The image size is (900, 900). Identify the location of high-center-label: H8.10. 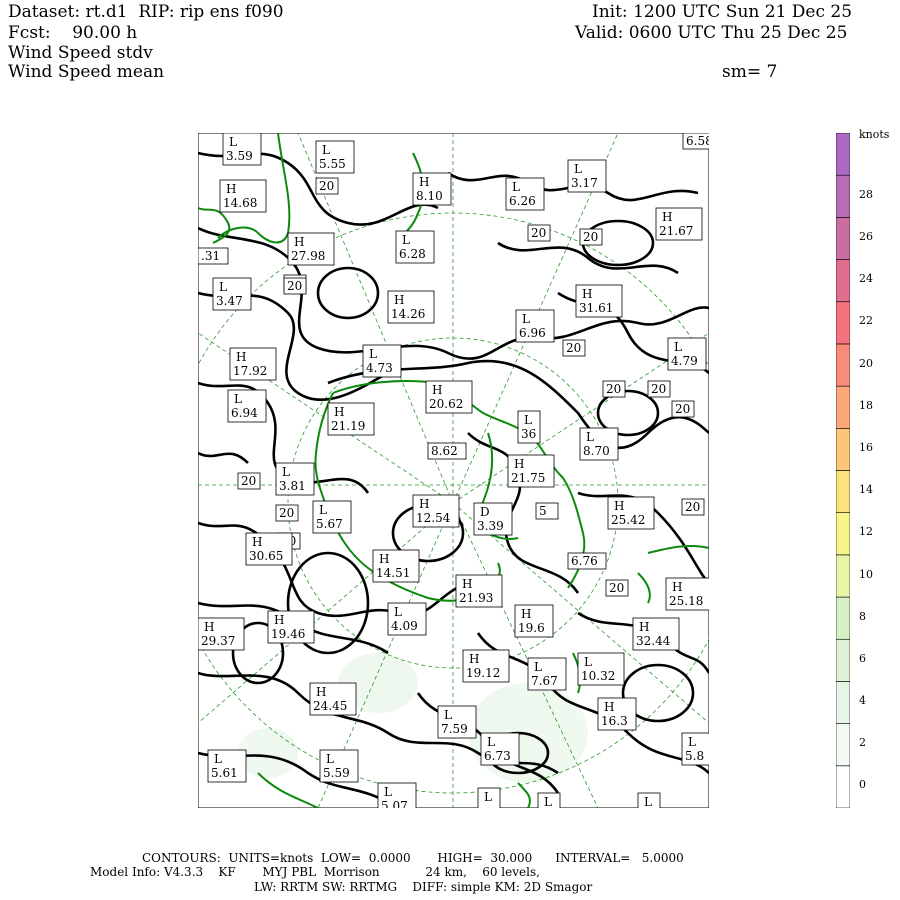
(432, 189).